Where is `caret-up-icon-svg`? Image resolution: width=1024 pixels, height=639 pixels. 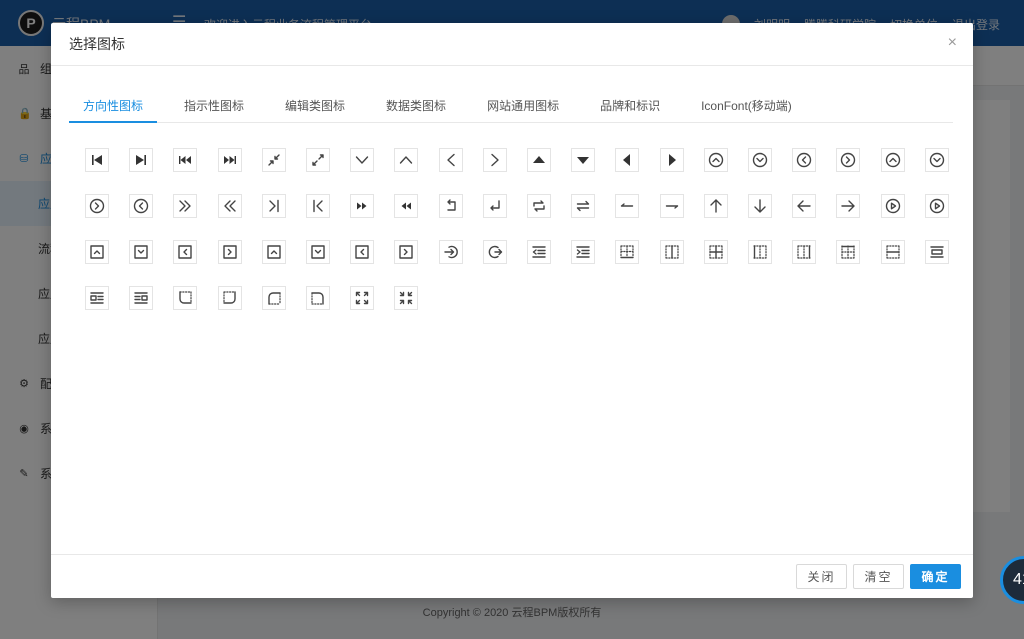 caret-up-icon-svg is located at coordinates (539, 159).